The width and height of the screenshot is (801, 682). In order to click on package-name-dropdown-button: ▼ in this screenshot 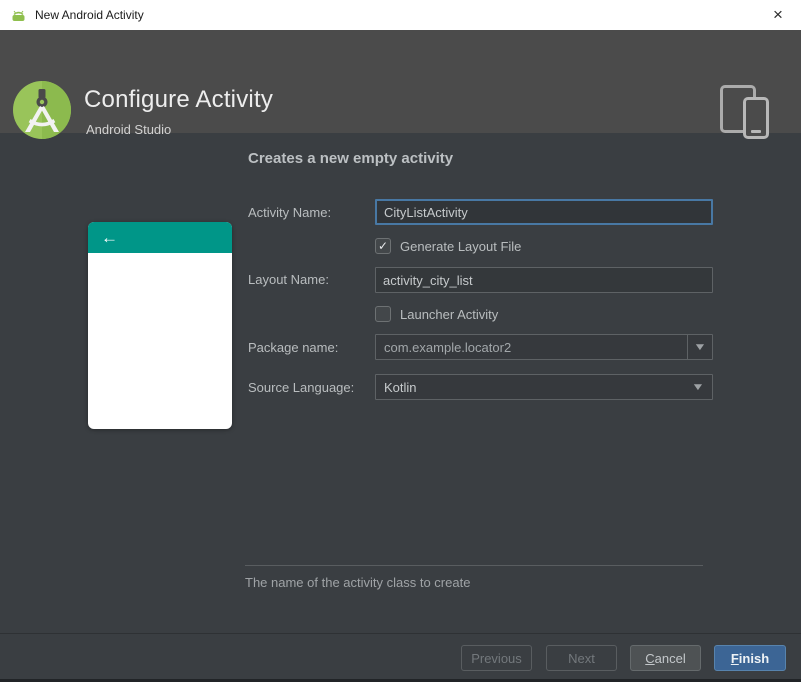, I will do `click(699, 347)`.